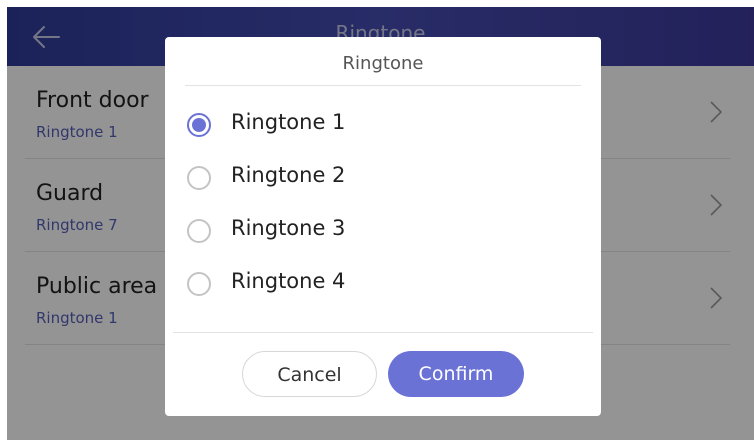 This screenshot has height=440, width=754. What do you see at coordinates (456, 374) in the screenshot?
I see `confirm-button: Confirm` at bounding box center [456, 374].